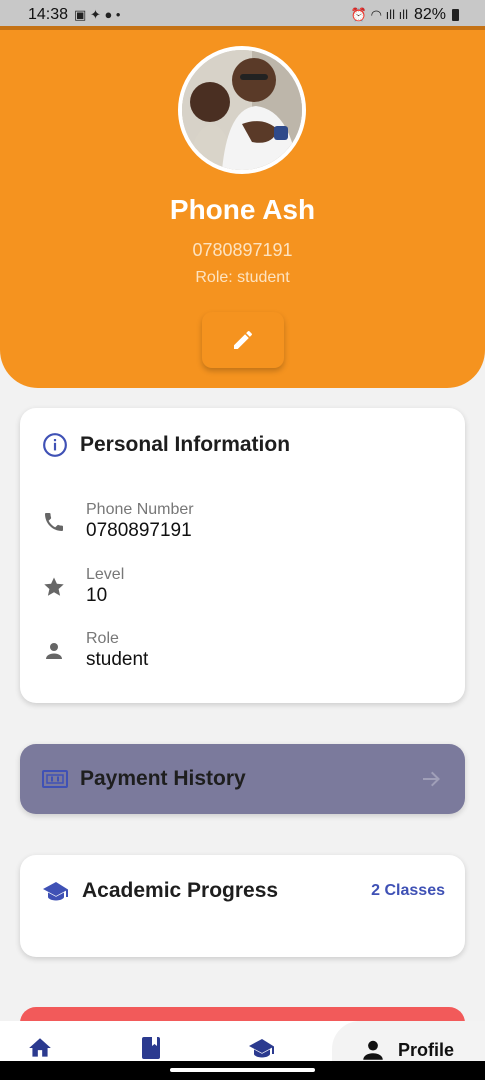 Image resolution: width=485 pixels, height=1080 pixels. Describe the element at coordinates (429, 14) in the screenshot. I see `battery-level: 82%` at that location.